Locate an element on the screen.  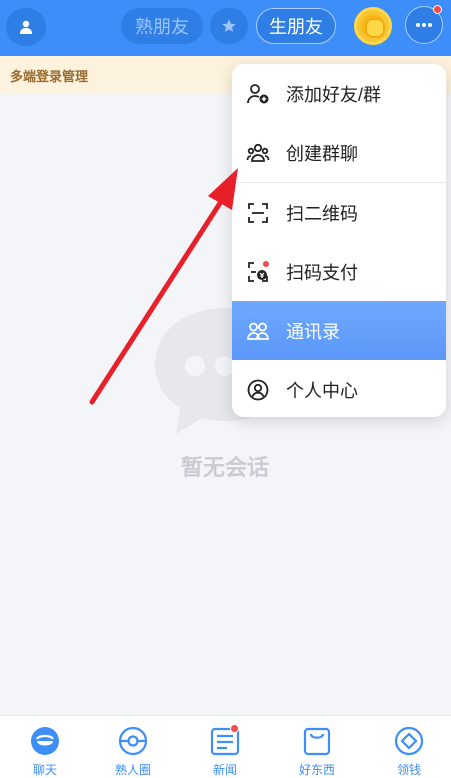
tab-chat: 聊天 is located at coordinates (45, 747).